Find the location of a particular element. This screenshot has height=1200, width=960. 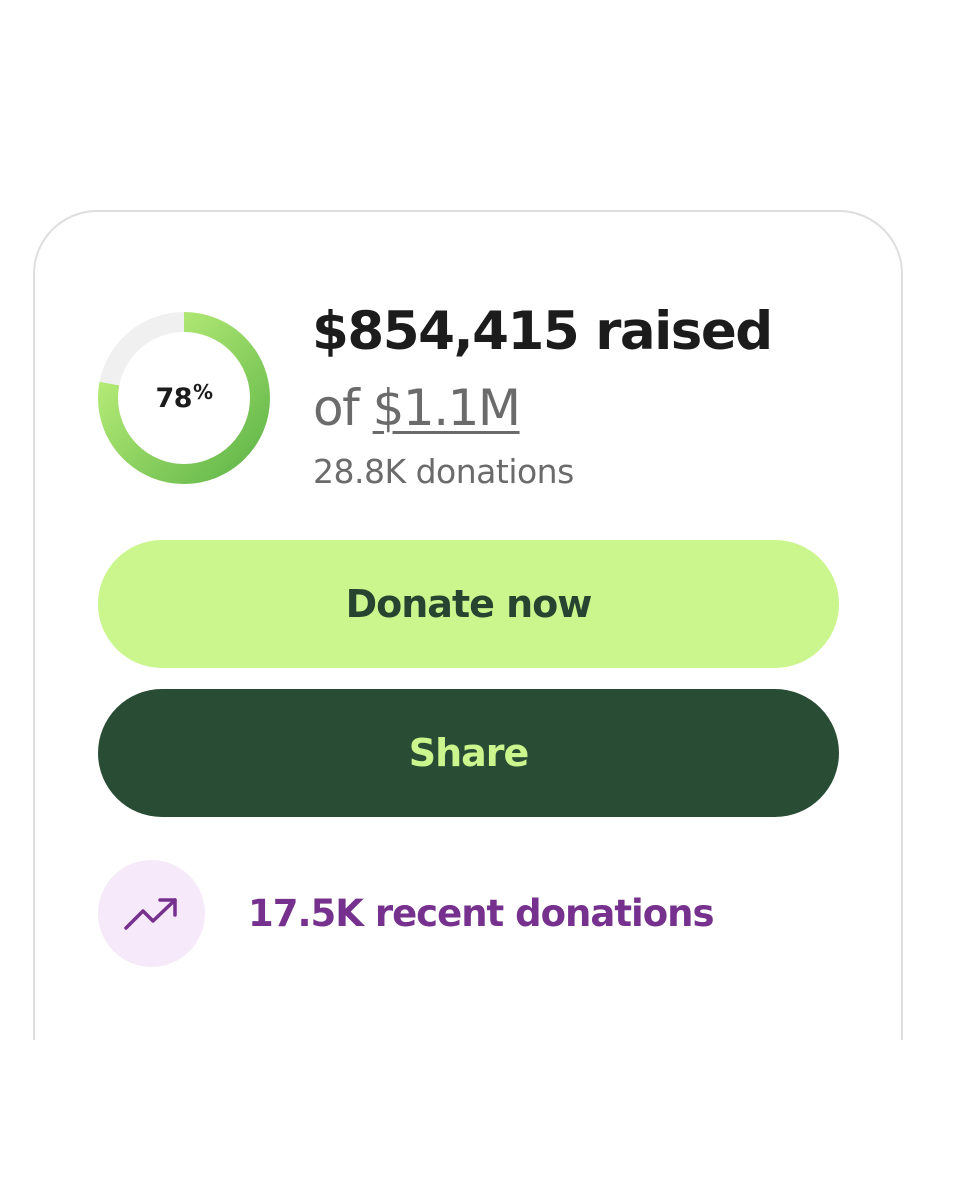

goal-line: of $1.1M is located at coordinates (417, 408).